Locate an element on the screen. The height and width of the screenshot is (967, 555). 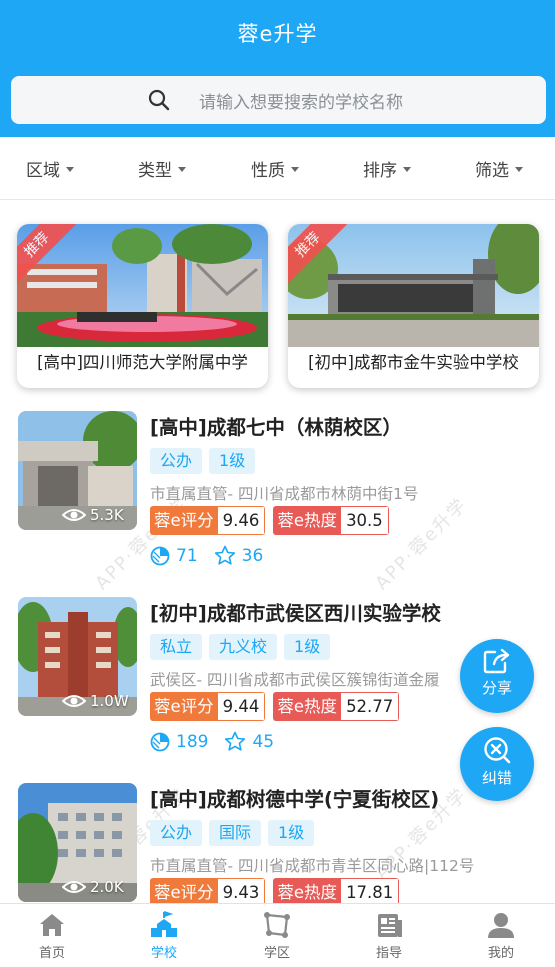
view-count: 5.3K is located at coordinates (93, 515).